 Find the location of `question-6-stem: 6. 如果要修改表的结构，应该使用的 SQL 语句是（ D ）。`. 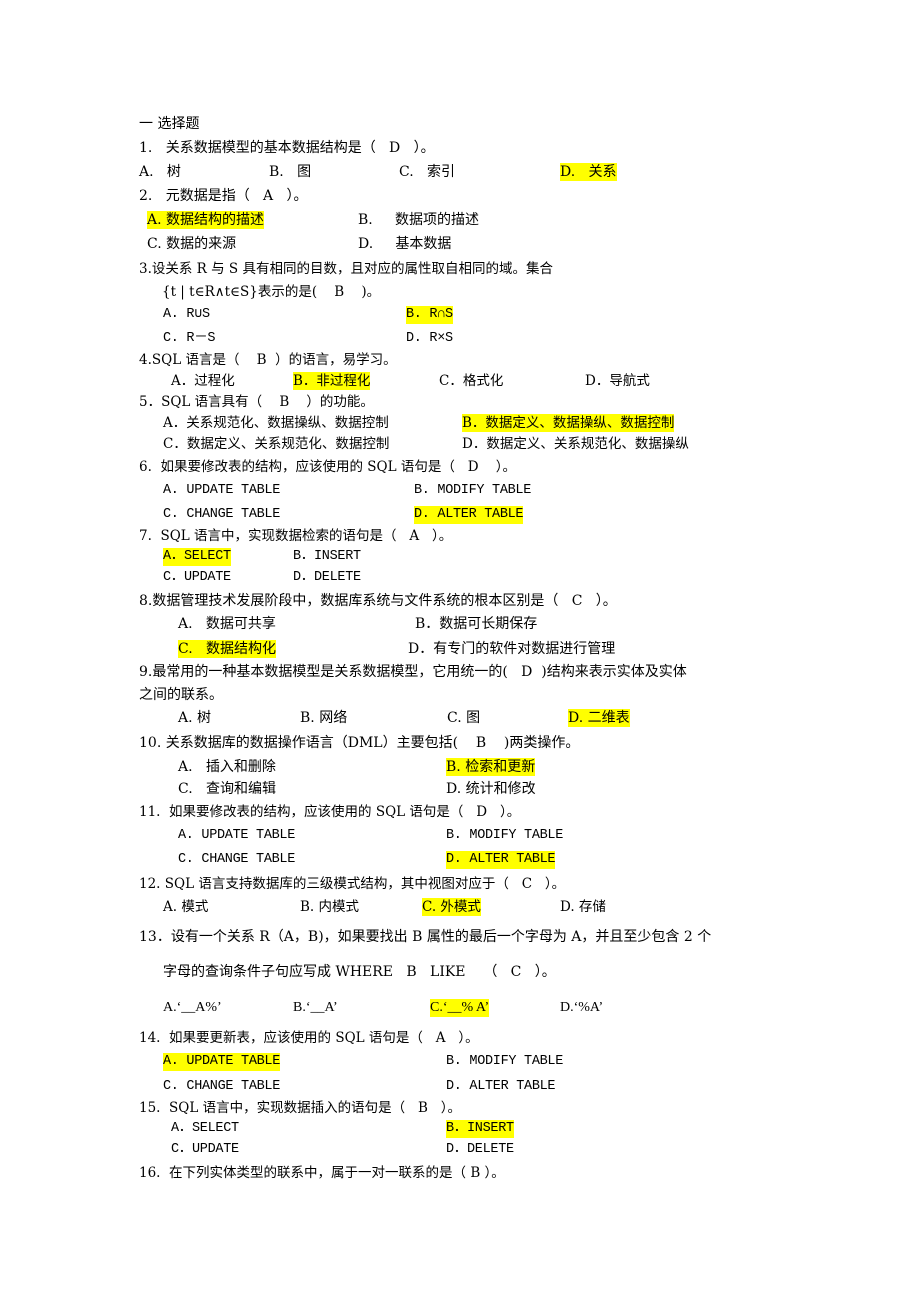

question-6-stem: 6. 如果要修改表的结构，应该使用的 SQL 语句是（ D ）。 is located at coordinates (327, 467).